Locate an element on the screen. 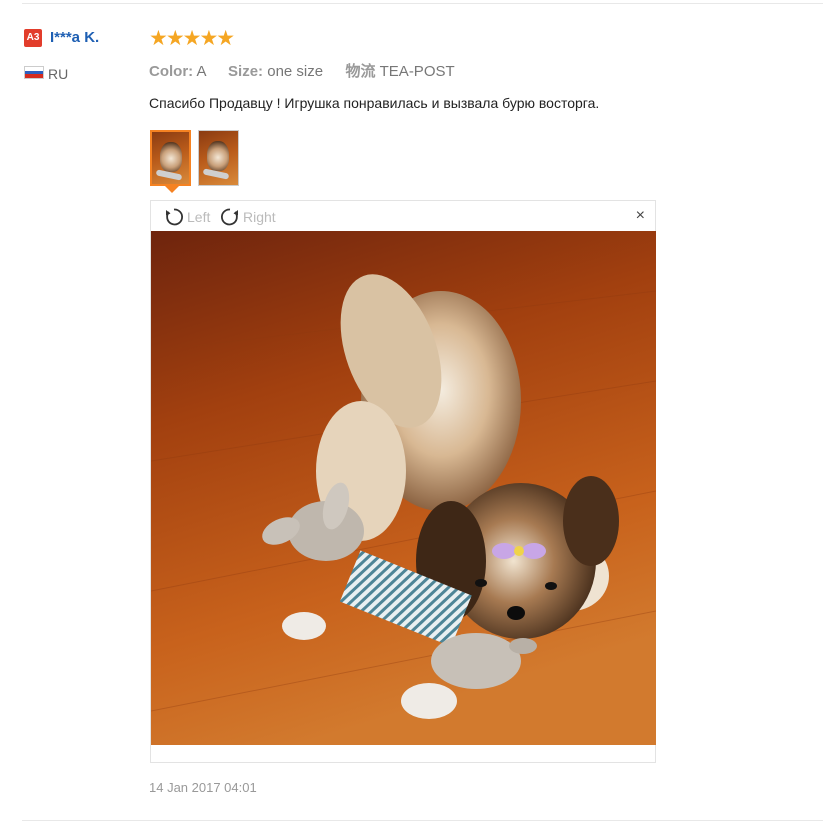 The image size is (823, 823). rotate-right-button: Right is located at coordinates (247, 217).